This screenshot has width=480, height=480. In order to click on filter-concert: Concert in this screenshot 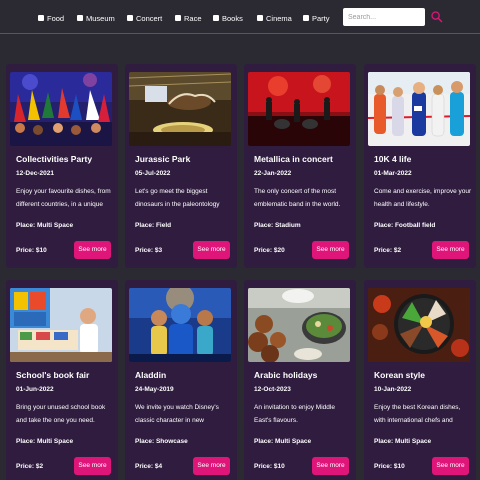, I will do `click(144, 18)`.